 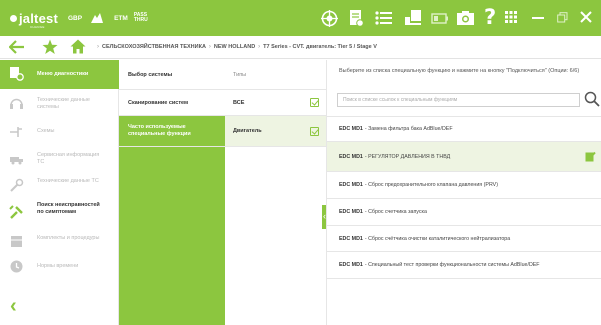 I want to click on edit-note-icon, so click(x=590, y=156).